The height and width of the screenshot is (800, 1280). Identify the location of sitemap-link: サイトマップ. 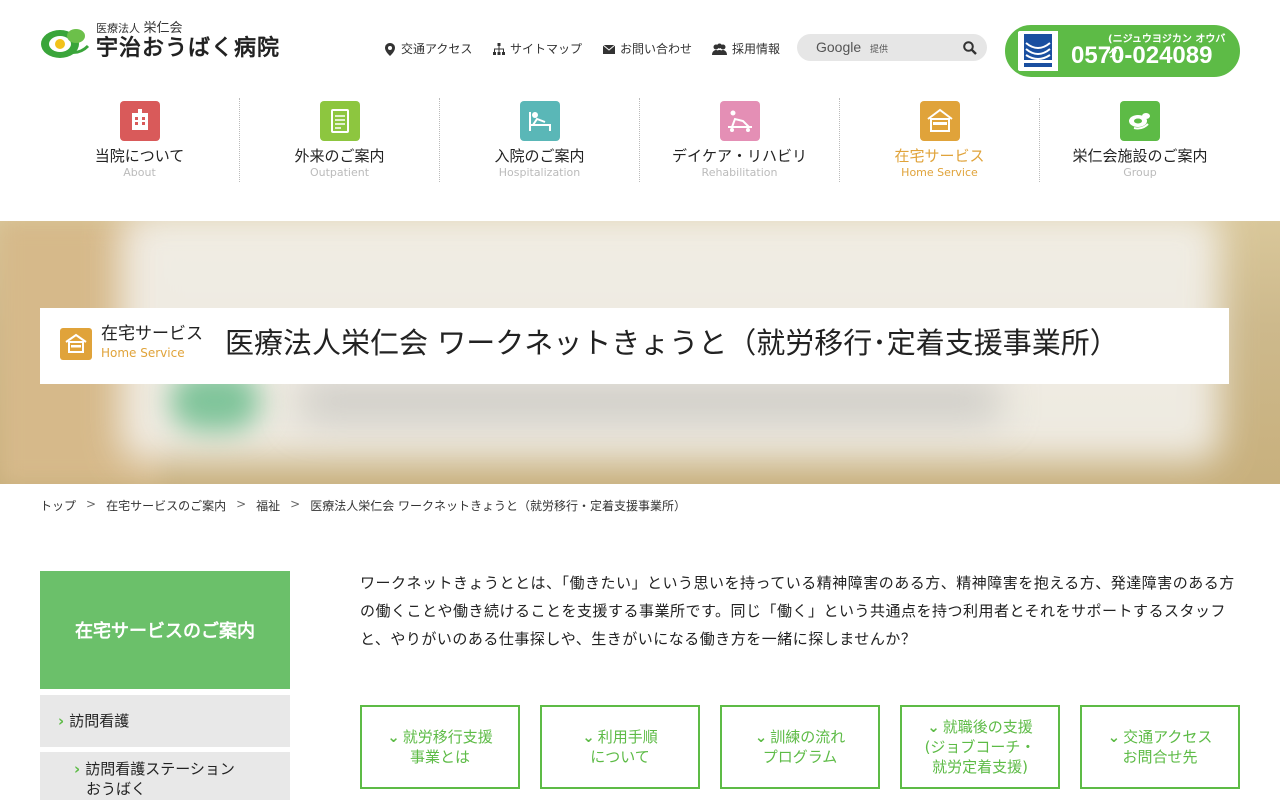
(537, 48).